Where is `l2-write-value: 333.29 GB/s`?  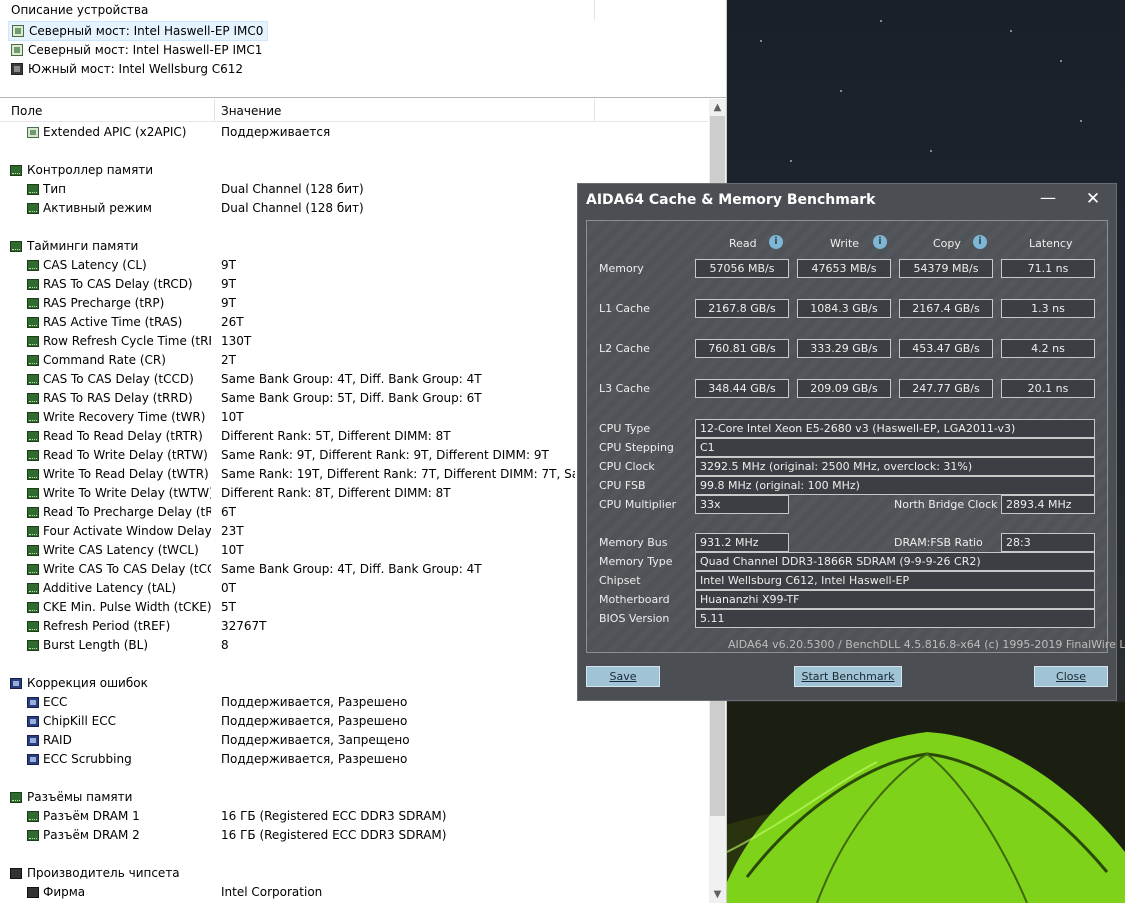 l2-write-value: 333.29 GB/s is located at coordinates (844, 348).